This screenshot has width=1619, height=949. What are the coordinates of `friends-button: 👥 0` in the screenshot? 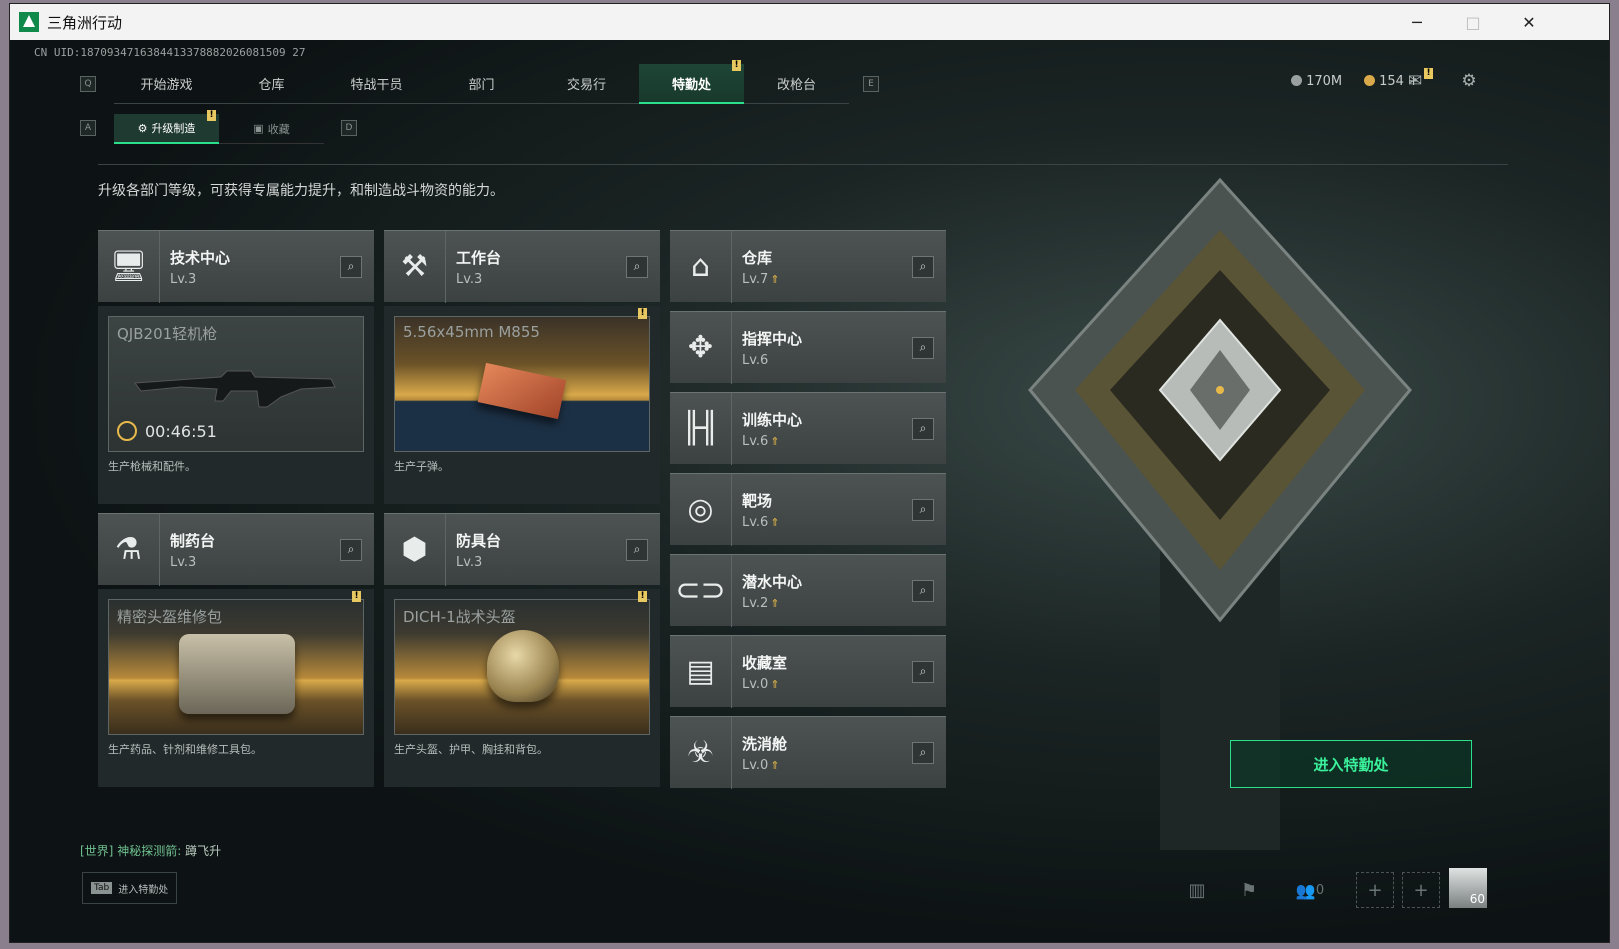 It's located at (1310, 890).